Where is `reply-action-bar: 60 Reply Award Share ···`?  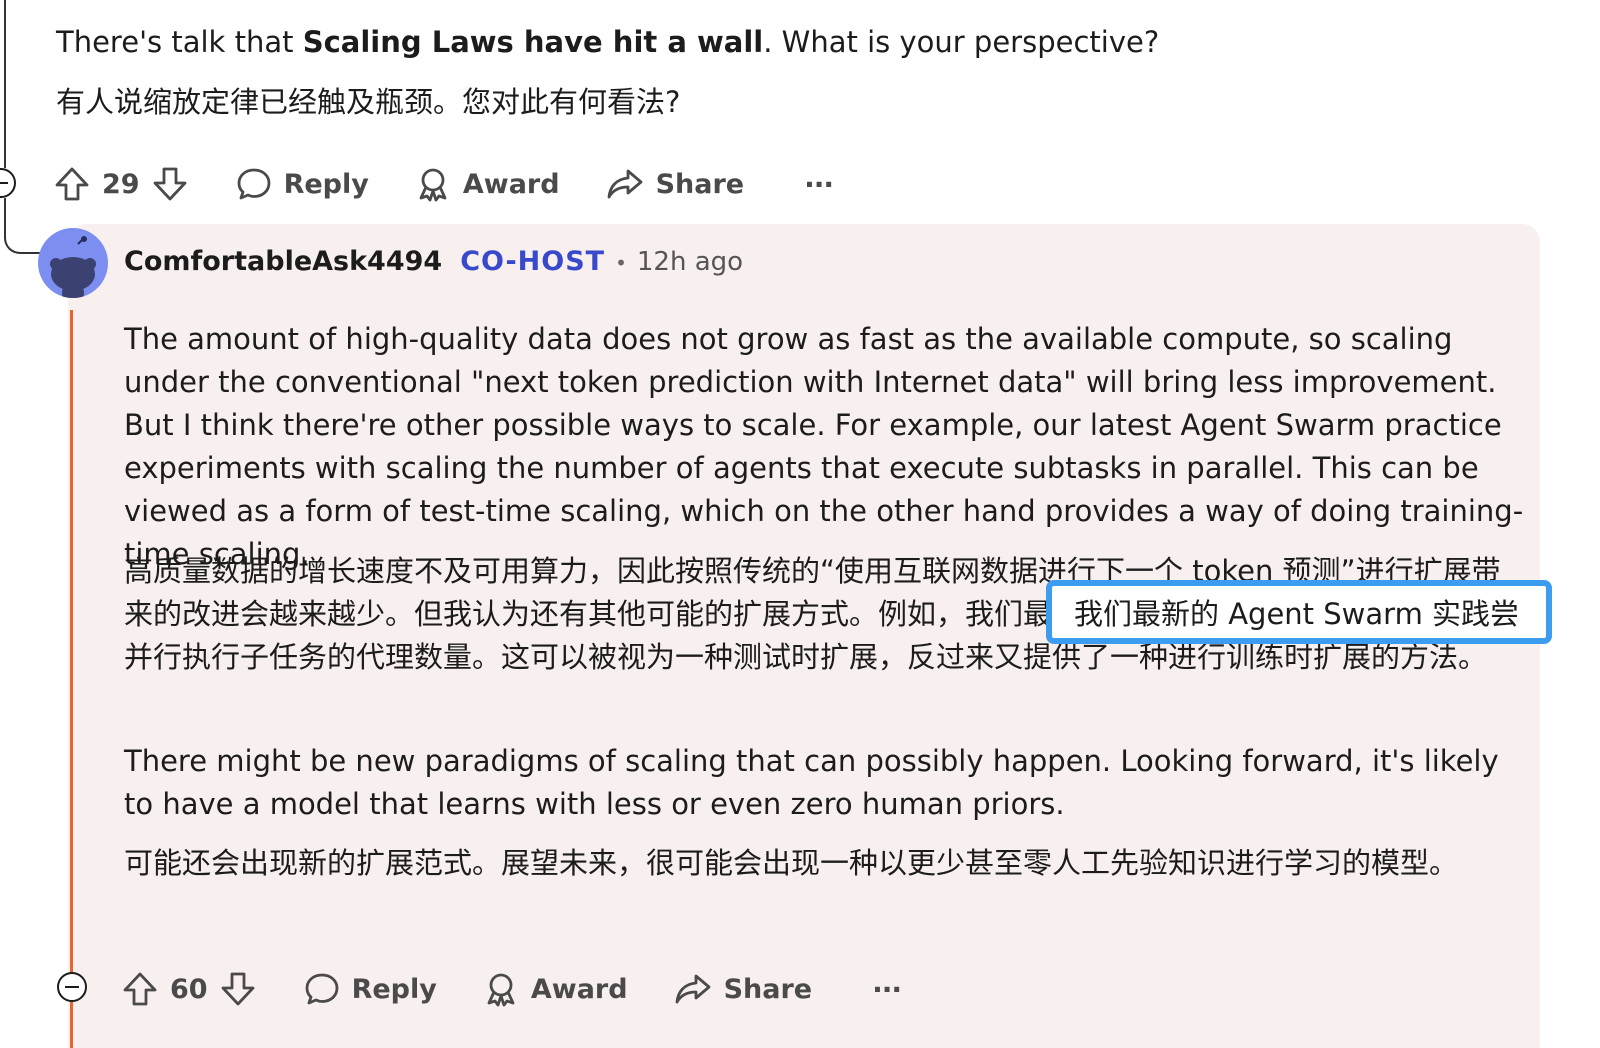 reply-action-bar: 60 Reply Award Share ··· is located at coordinates (511, 989).